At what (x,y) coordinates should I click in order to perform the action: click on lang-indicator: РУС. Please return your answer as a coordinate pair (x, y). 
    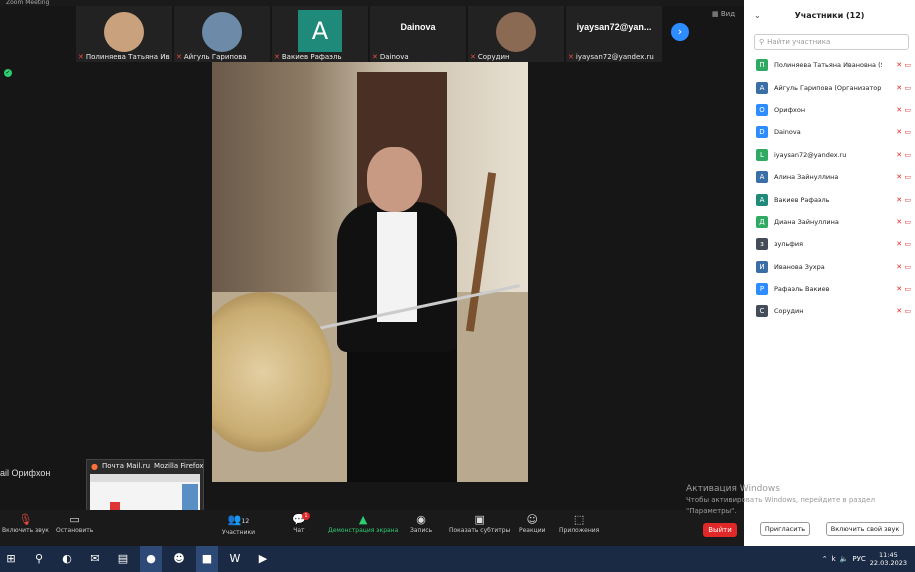
    Looking at the image, I should click on (858, 559).